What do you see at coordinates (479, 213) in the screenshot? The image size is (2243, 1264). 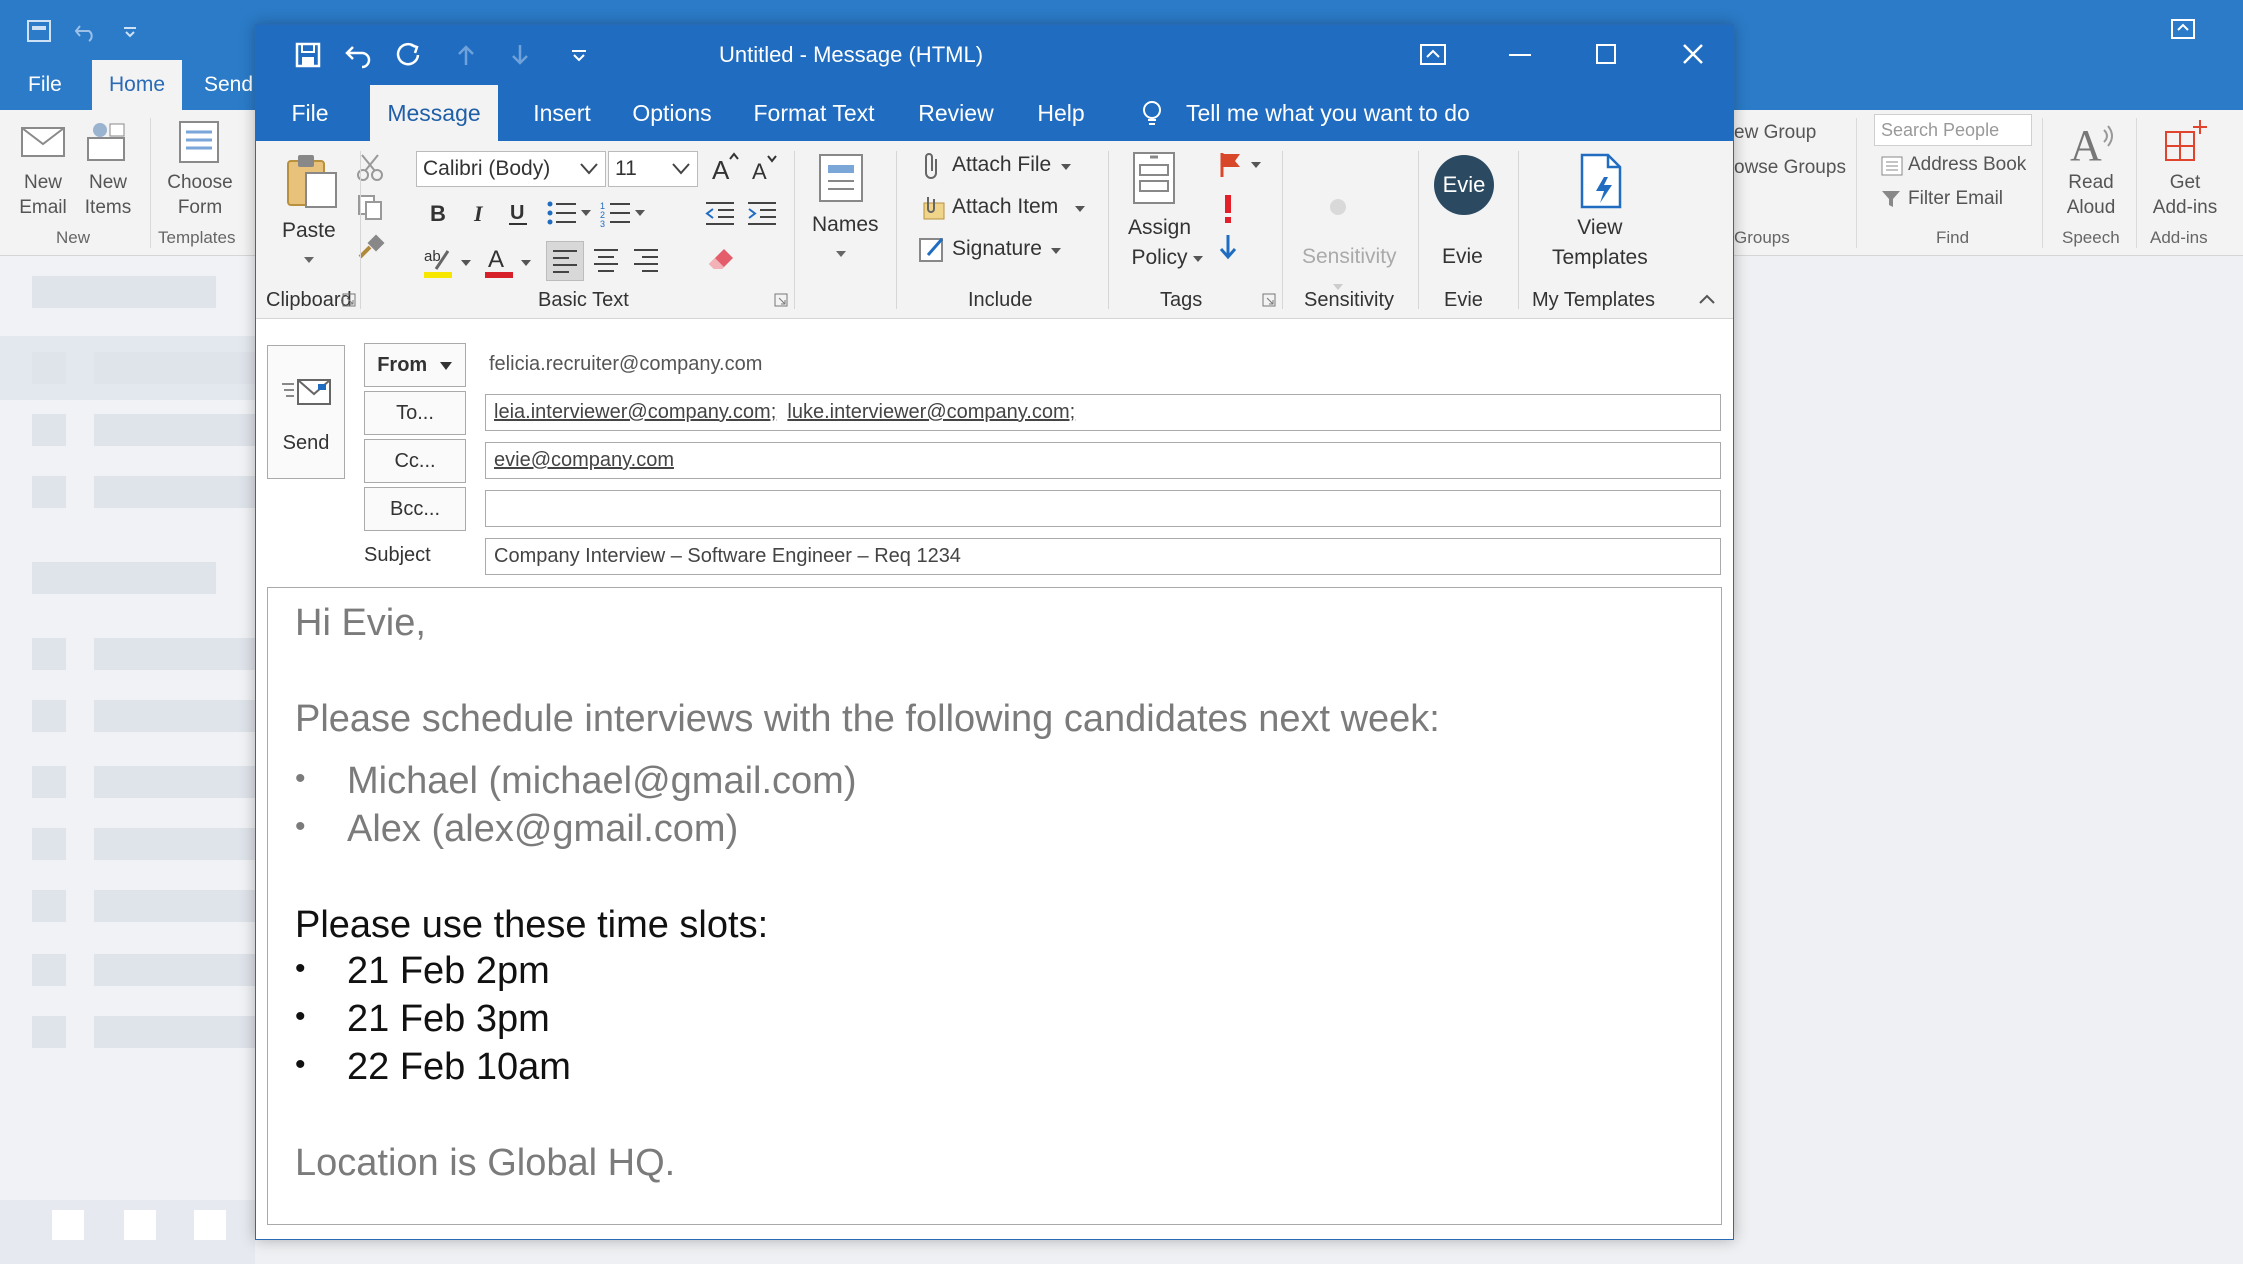 I see `italic-icon: I` at bounding box center [479, 213].